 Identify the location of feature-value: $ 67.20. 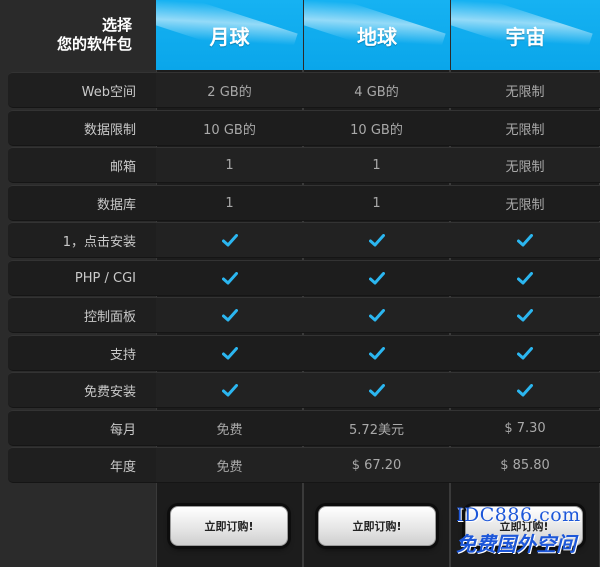
(376, 465).